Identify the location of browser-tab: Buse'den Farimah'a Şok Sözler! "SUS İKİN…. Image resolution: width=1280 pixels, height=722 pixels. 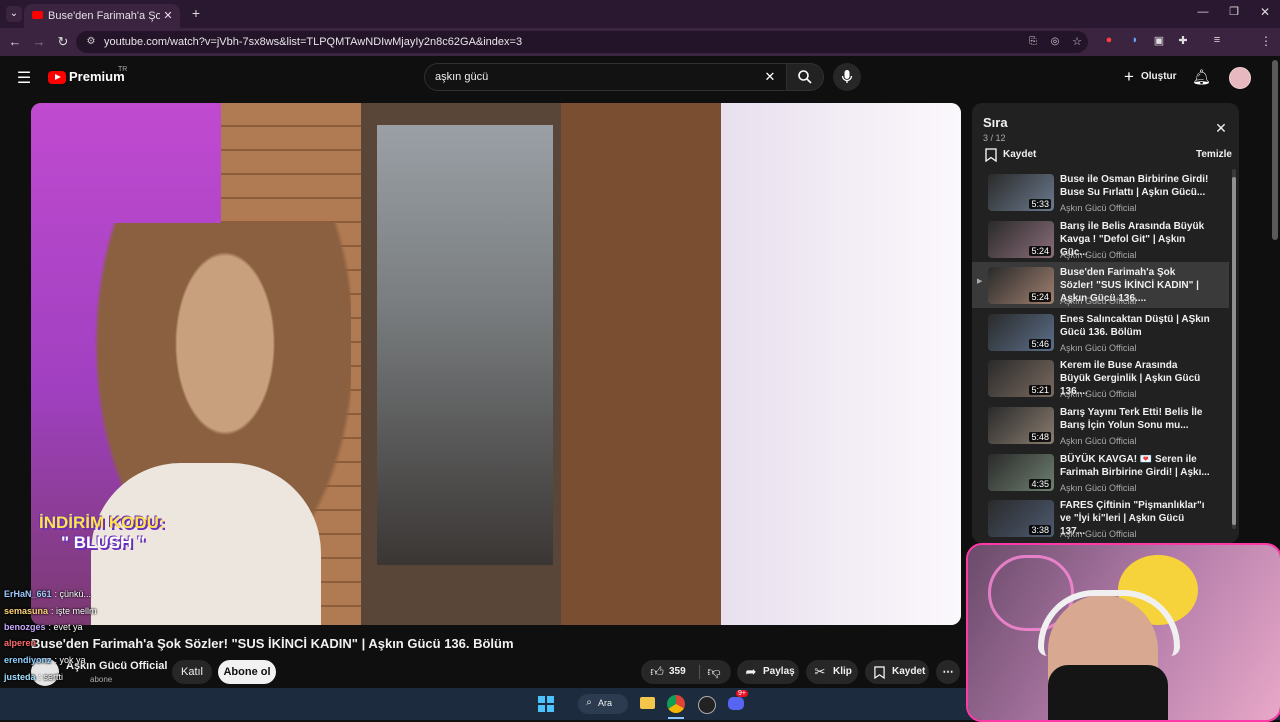
(102, 16).